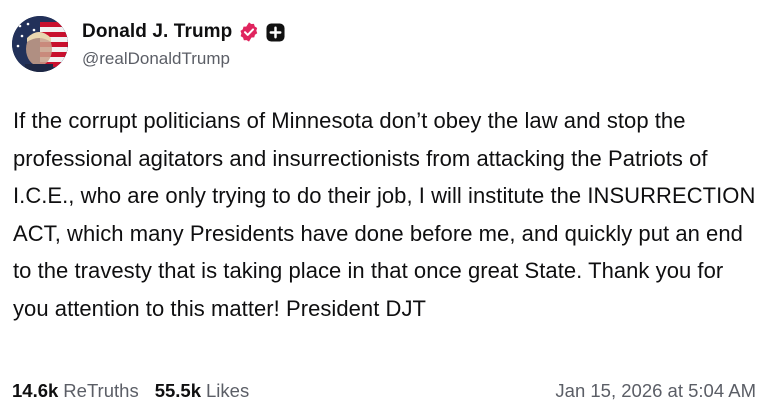 The width and height of the screenshot is (768, 417). What do you see at coordinates (101, 390) in the screenshot?
I see `retruths-label: ReTruths` at bounding box center [101, 390].